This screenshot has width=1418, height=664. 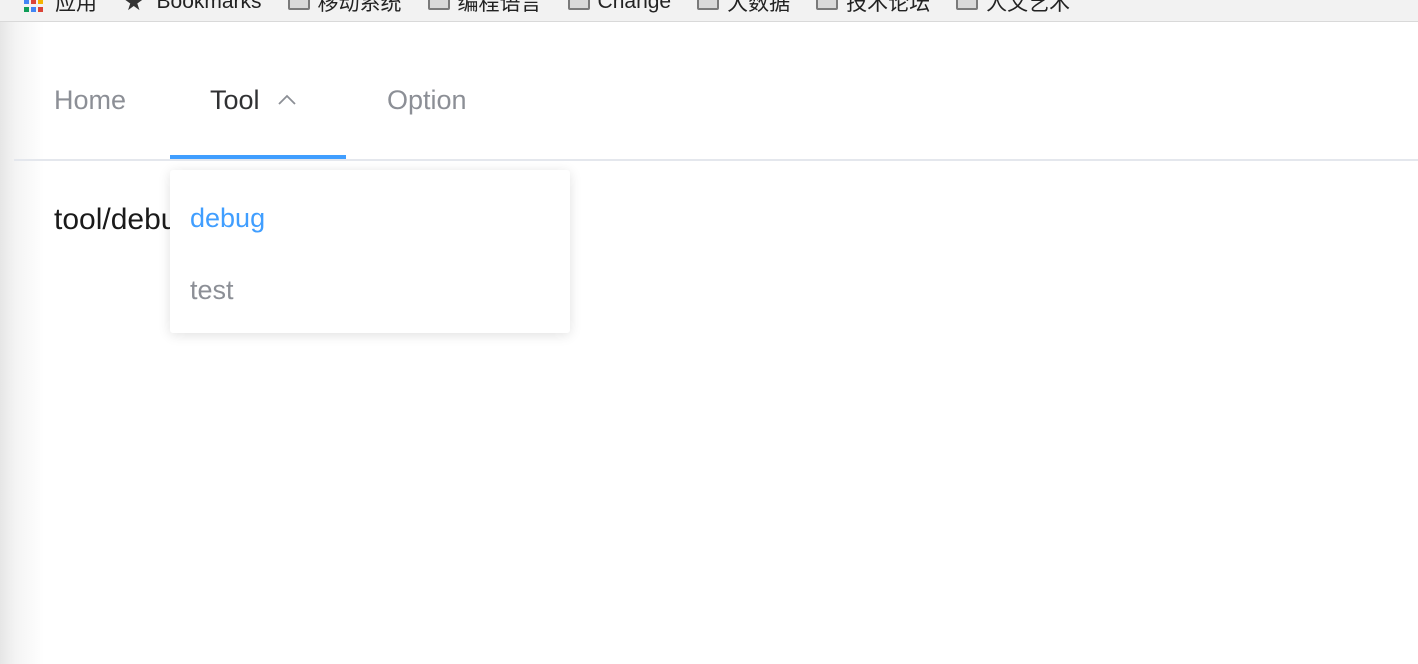 What do you see at coordinates (634, 6) in the screenshot?
I see `bookmark-label: Change` at bounding box center [634, 6].